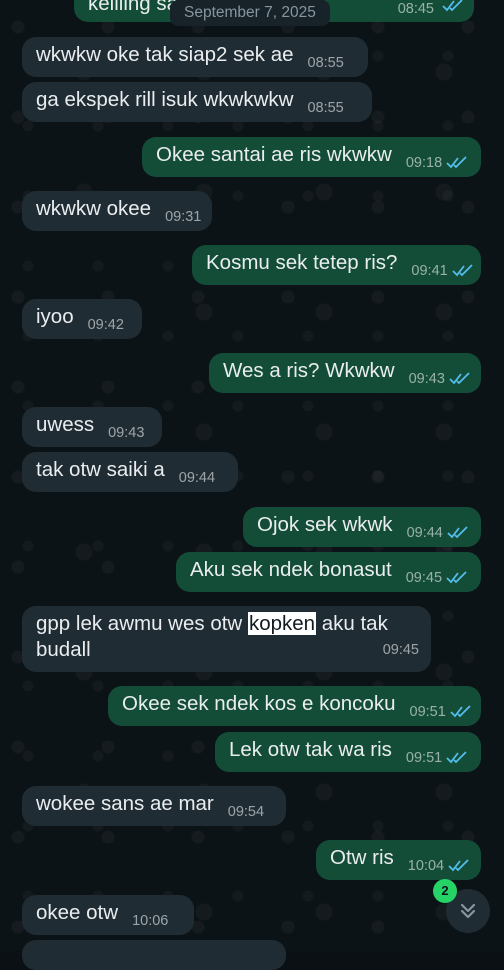 This screenshot has width=504, height=970. I want to click on message-in: wkwkw okee 09:31, so click(117, 211).